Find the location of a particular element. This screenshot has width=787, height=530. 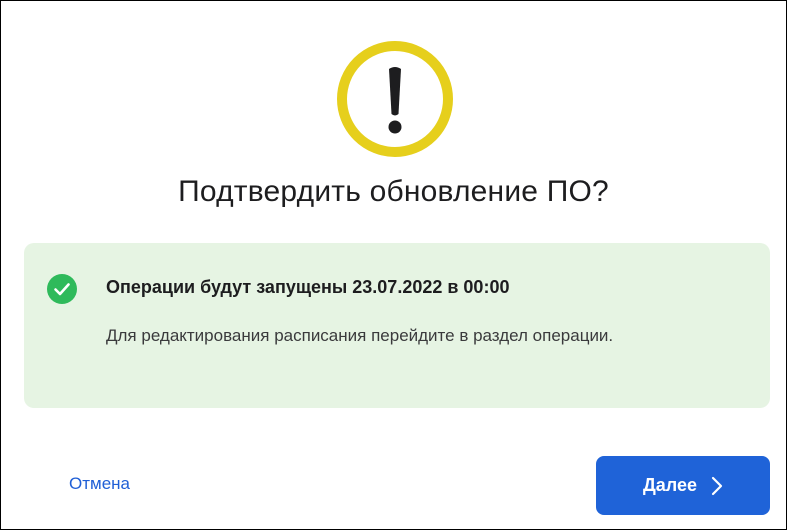

exclamation-circle-icon is located at coordinates (395, 99).